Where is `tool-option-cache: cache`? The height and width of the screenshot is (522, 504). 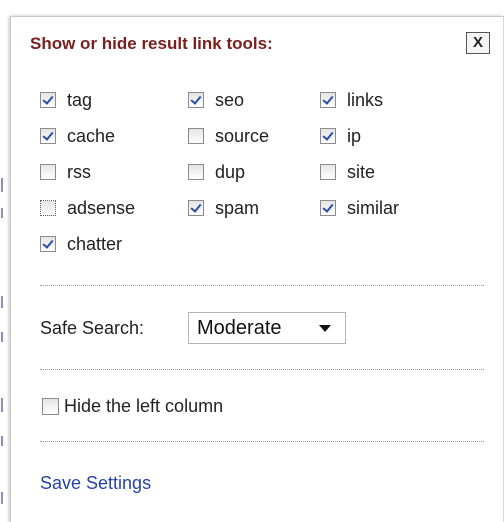
tool-option-cache: cache is located at coordinates (77, 136).